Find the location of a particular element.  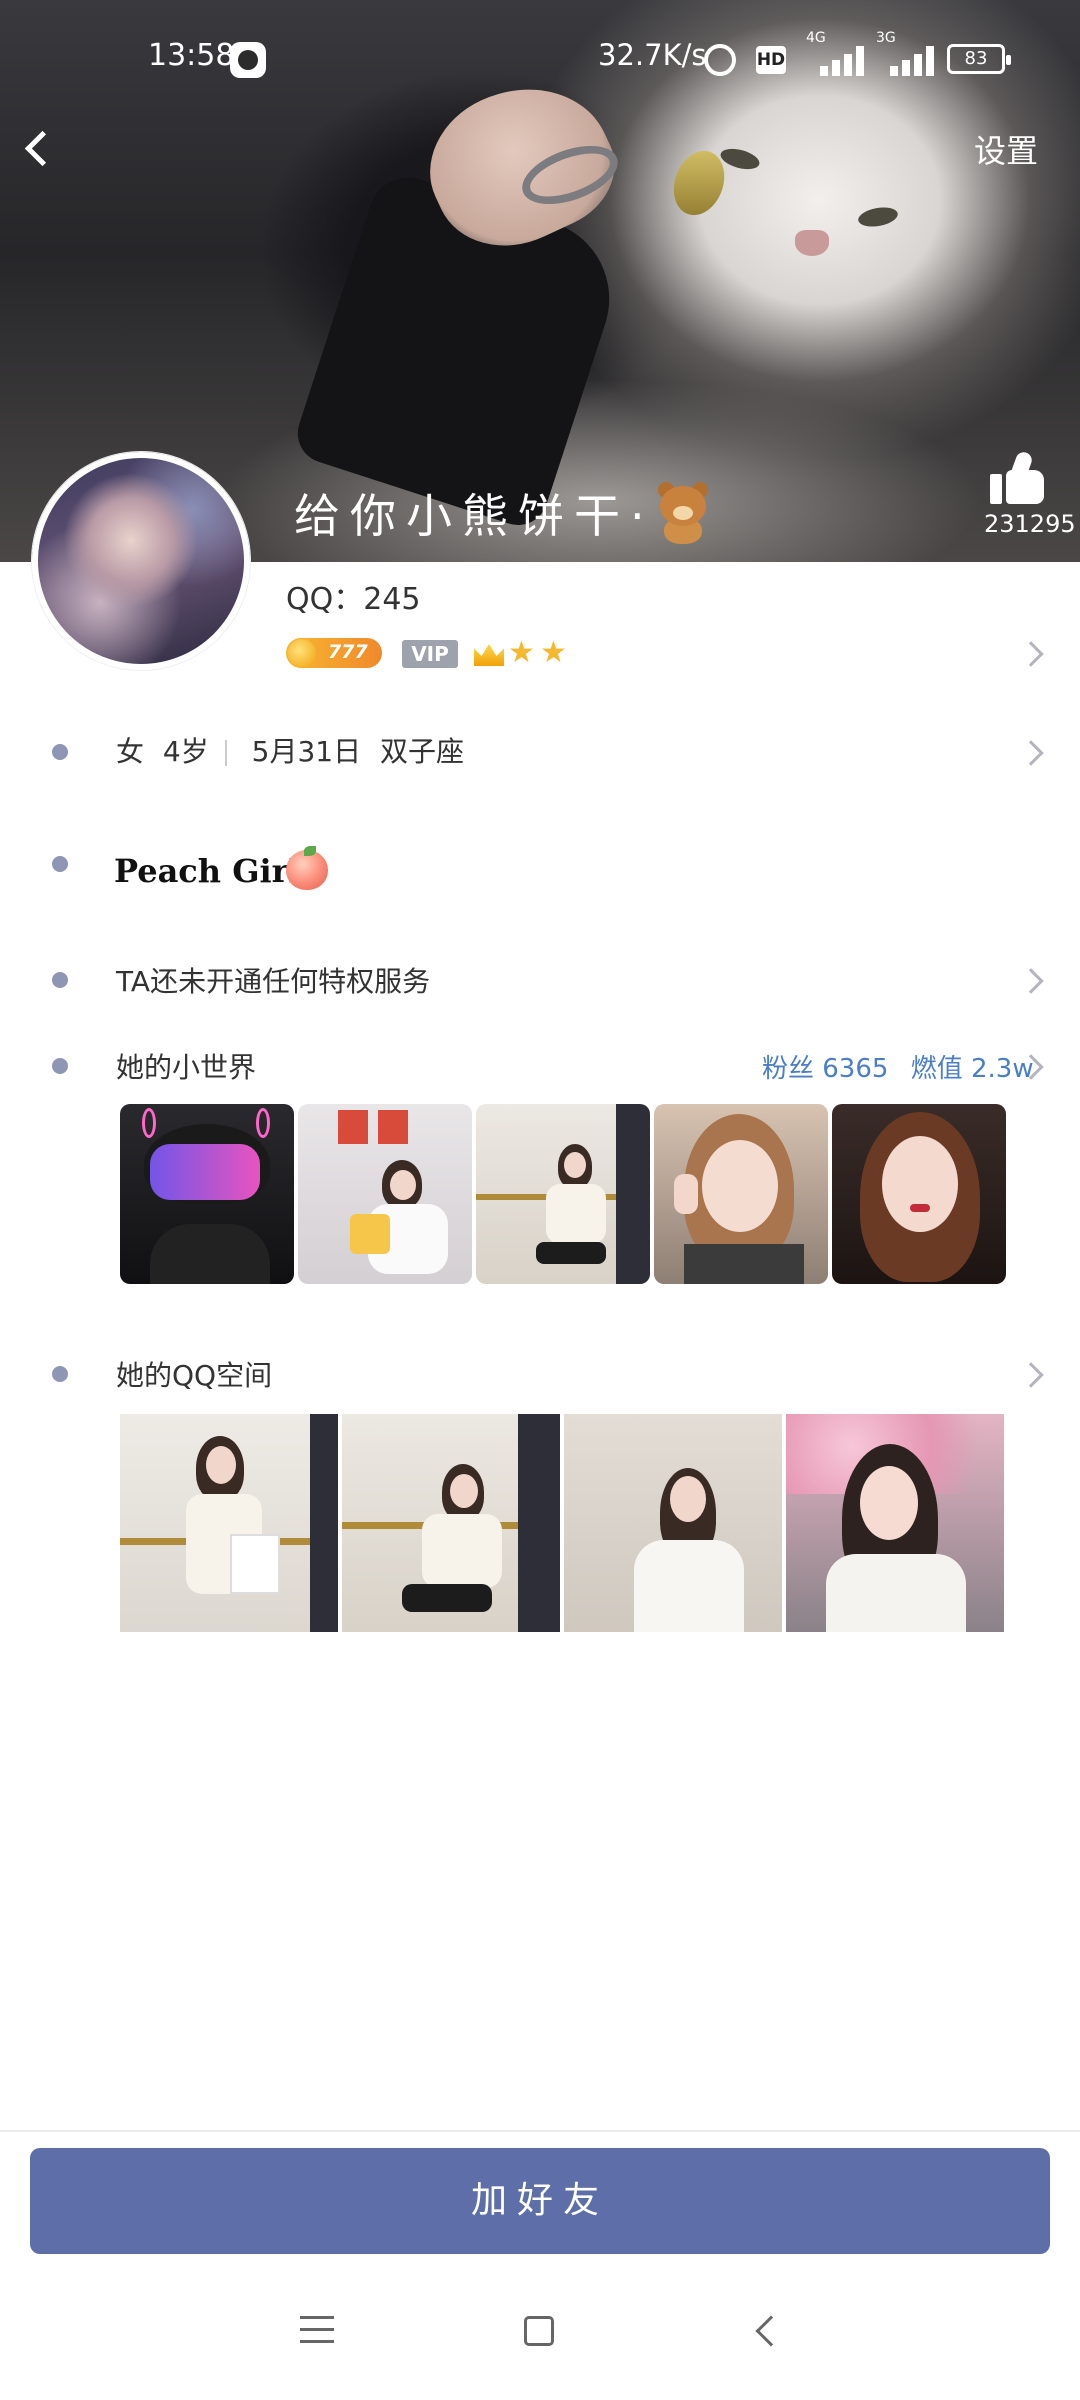

qzone-photos is located at coordinates (562, 1523).